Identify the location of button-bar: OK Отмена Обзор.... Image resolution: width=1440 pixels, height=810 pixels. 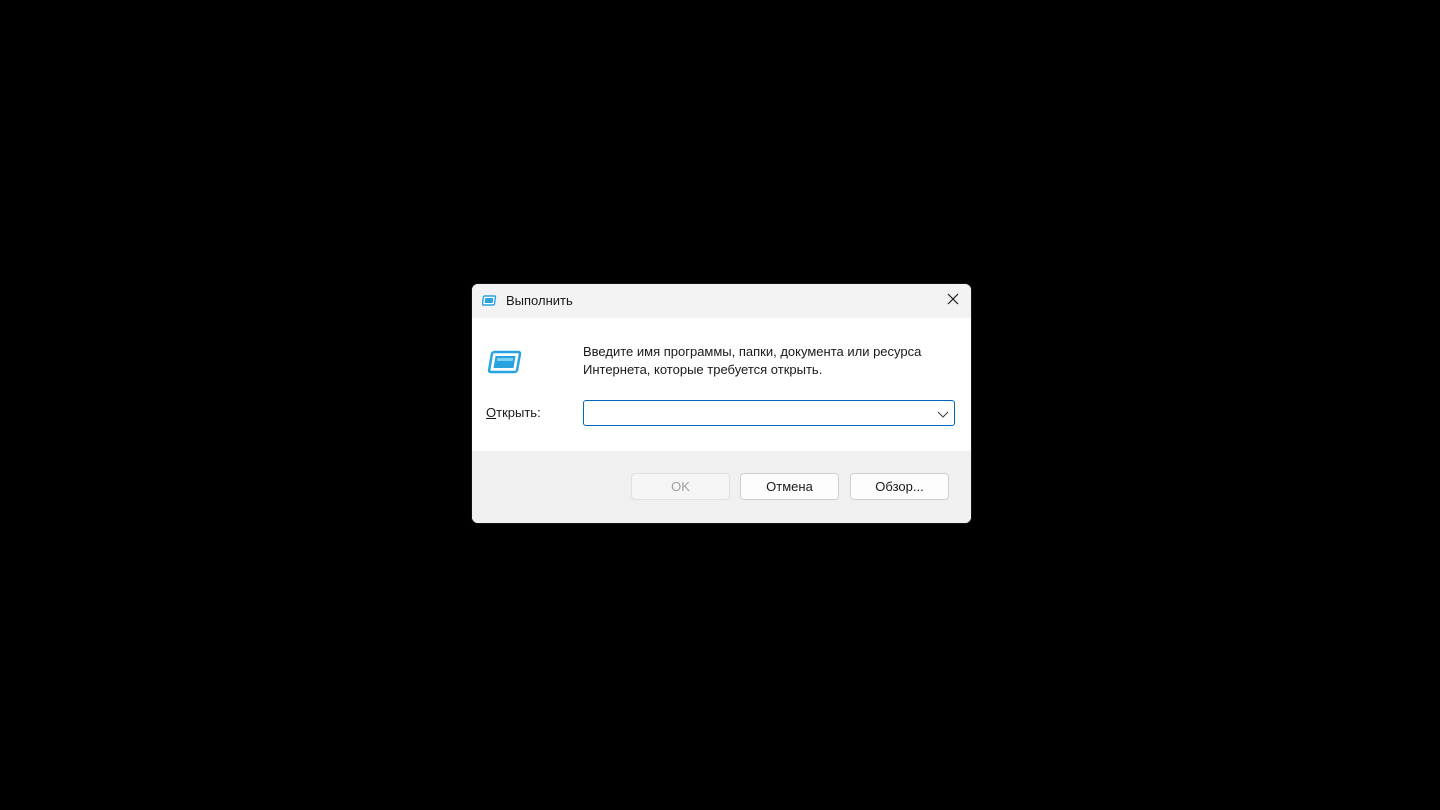
(721, 487).